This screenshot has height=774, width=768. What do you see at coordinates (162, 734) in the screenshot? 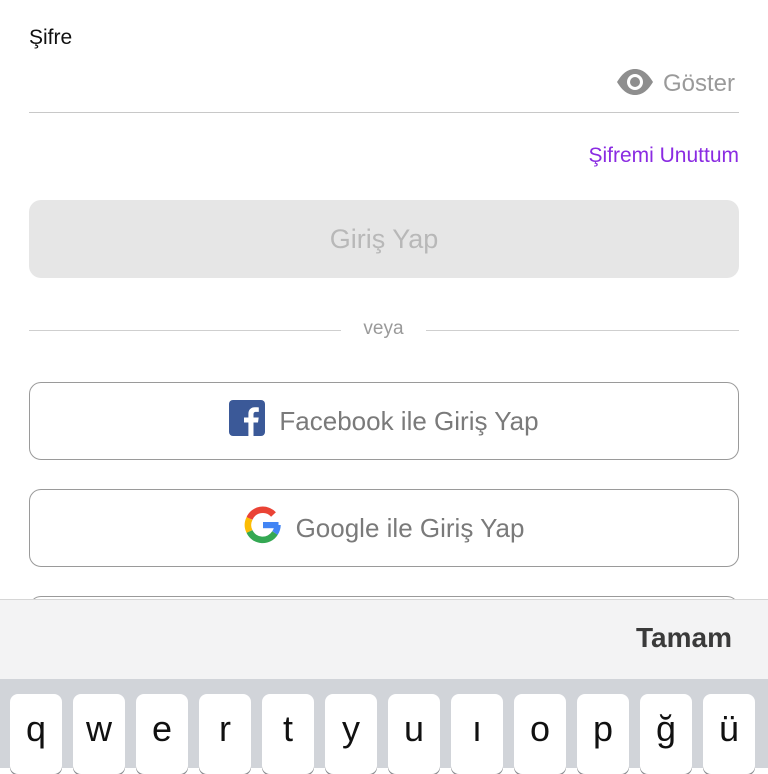
I see `key-e: e` at bounding box center [162, 734].